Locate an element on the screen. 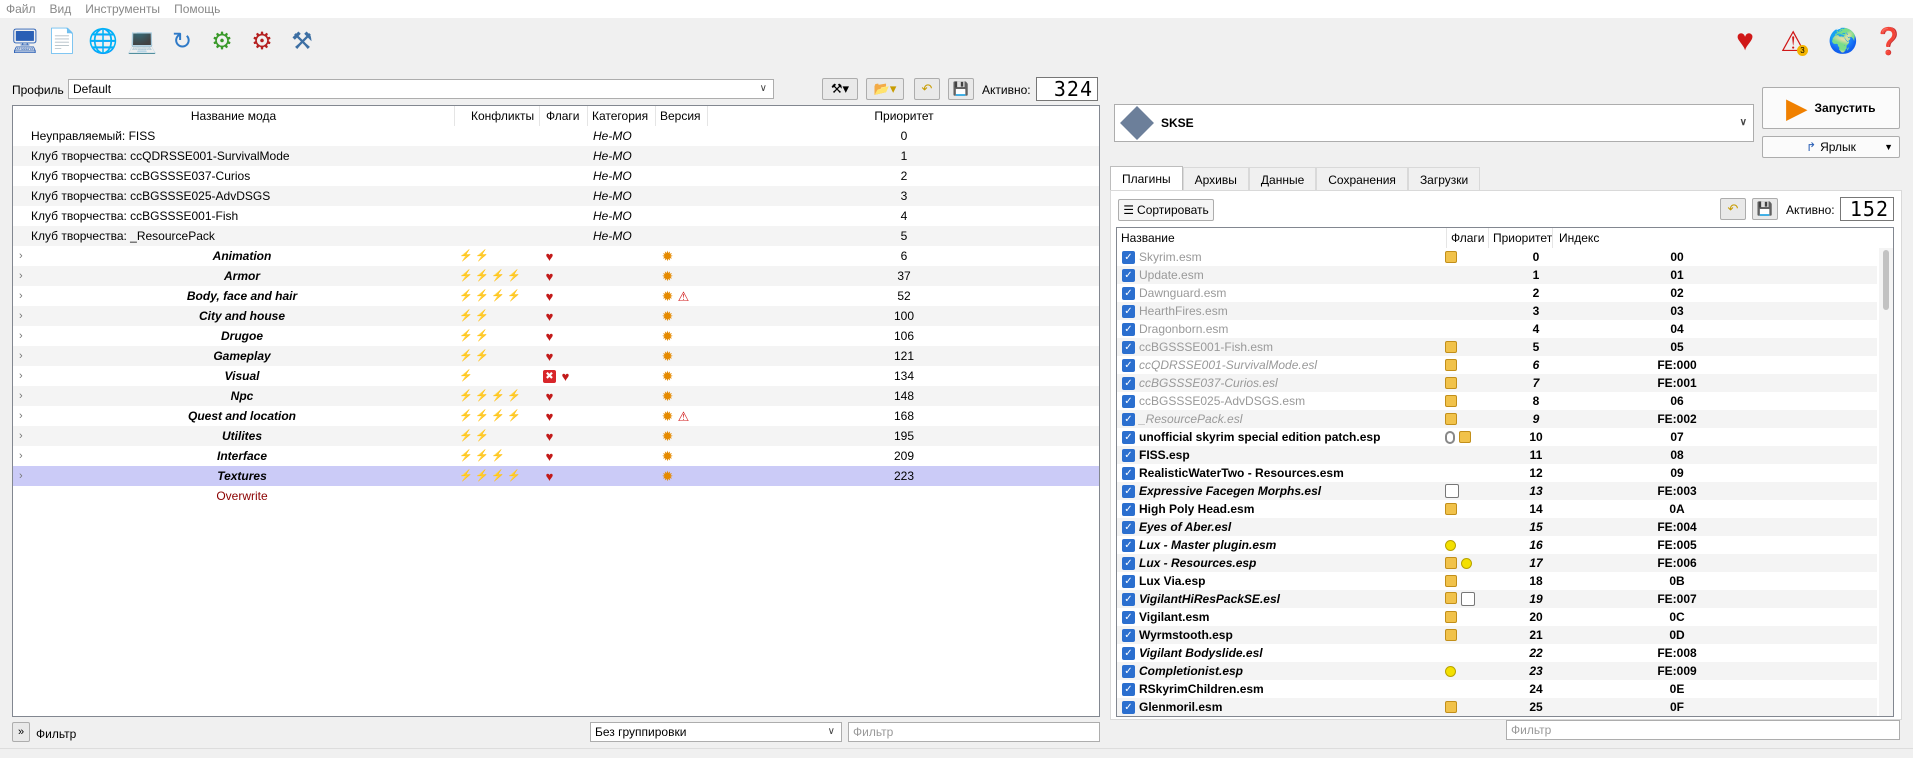  separator-row: › Textures ⚡ ⚡ ⚡ ⚡ ♥ ✹ 223 is located at coordinates (556, 476).